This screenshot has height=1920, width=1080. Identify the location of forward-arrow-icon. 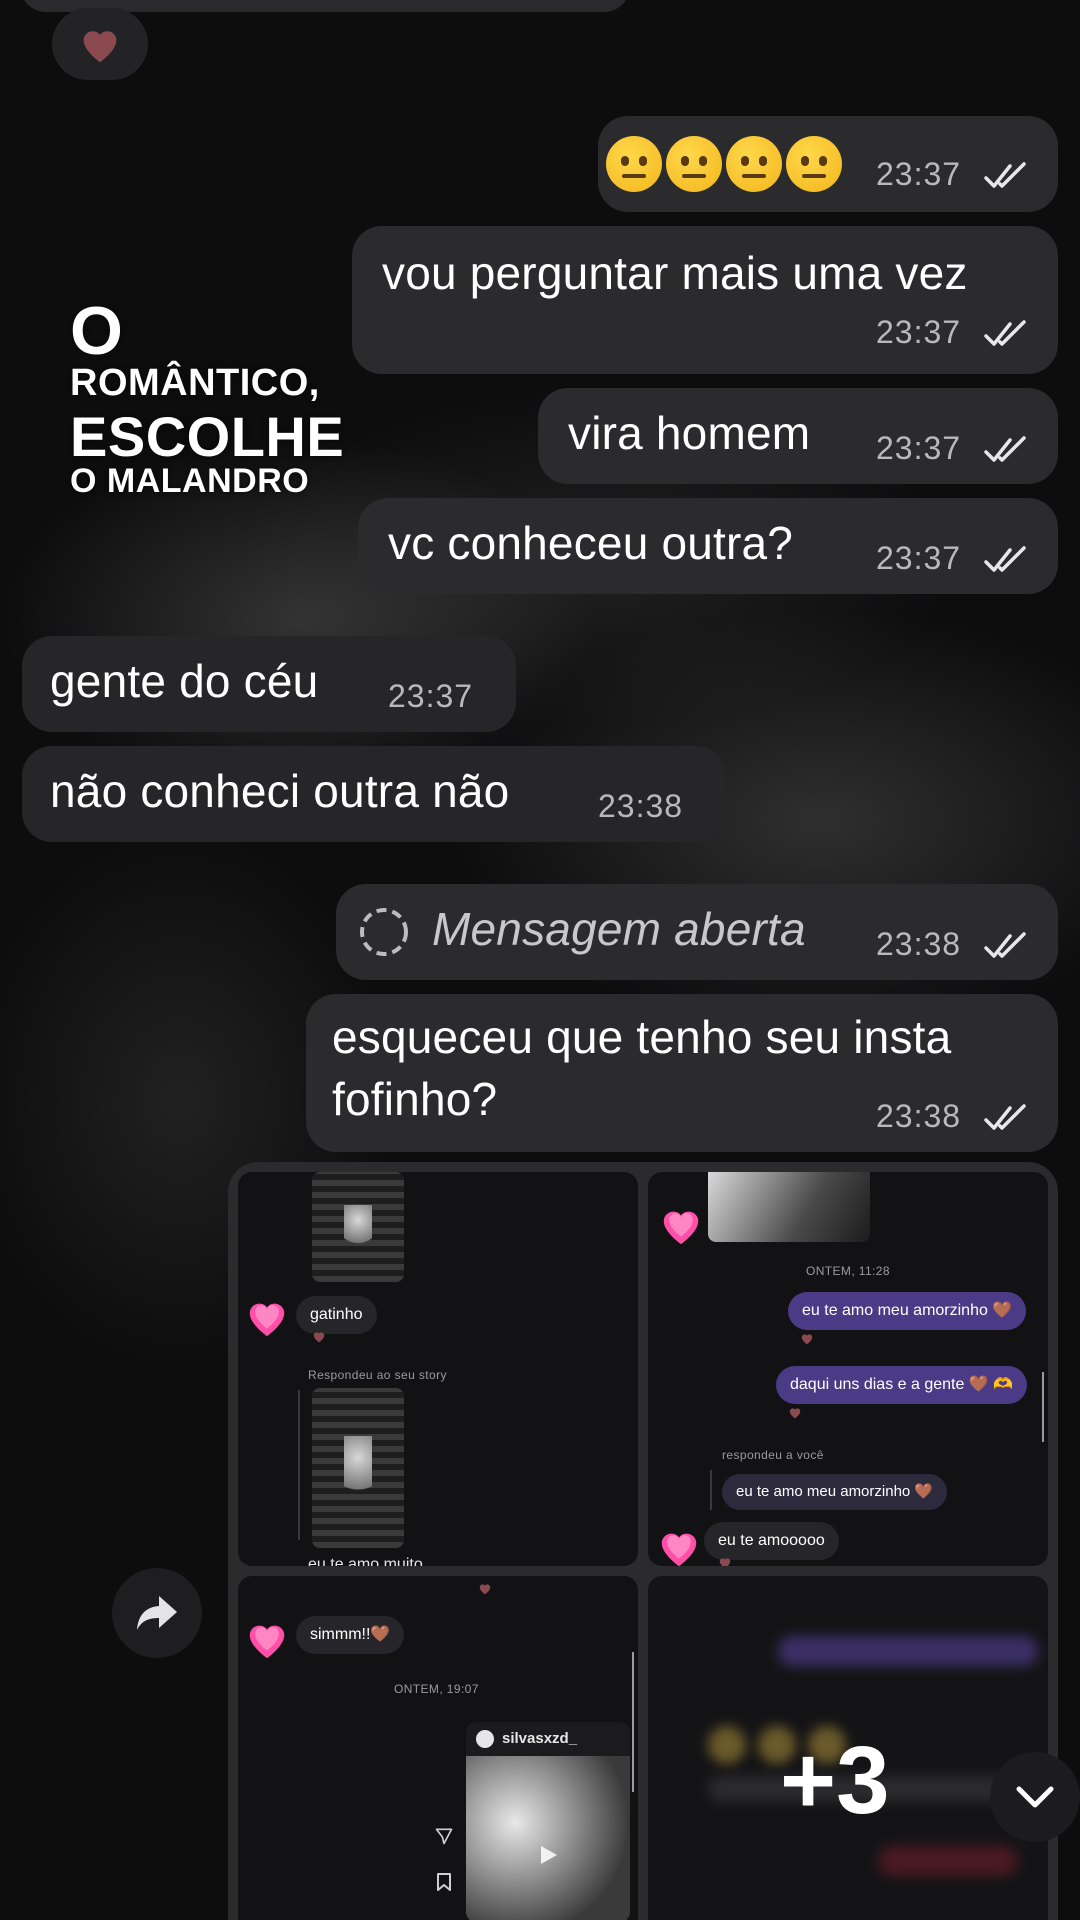
(157, 1613).